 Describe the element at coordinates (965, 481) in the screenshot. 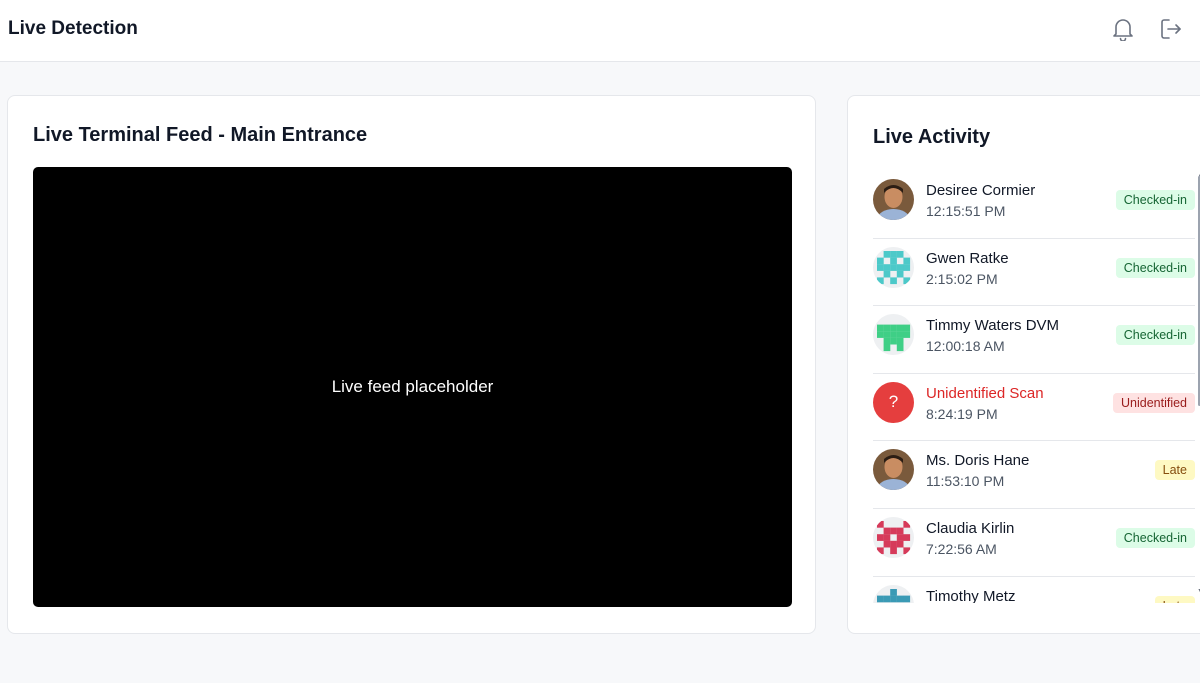

I see `activity-time: 11:53:10 PM` at that location.